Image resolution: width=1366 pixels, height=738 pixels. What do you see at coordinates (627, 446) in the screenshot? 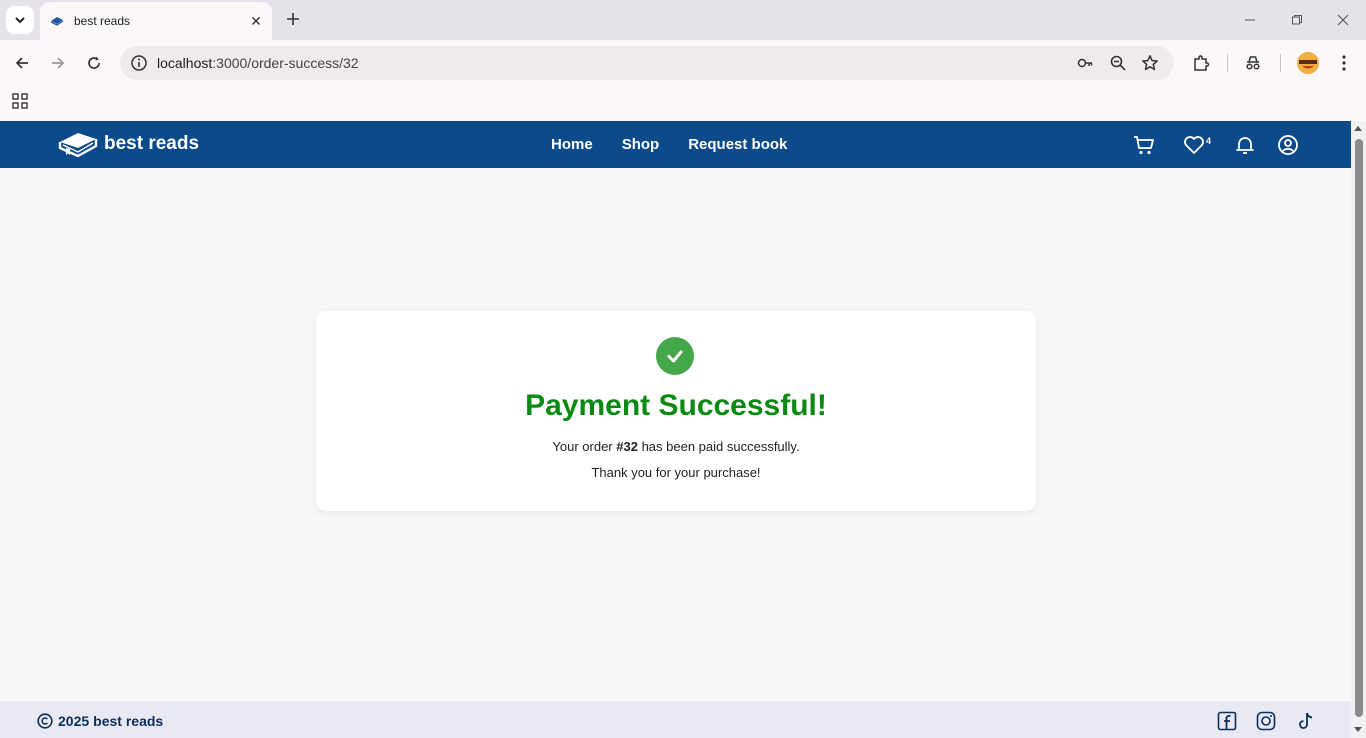
I see `order-id: #32` at bounding box center [627, 446].